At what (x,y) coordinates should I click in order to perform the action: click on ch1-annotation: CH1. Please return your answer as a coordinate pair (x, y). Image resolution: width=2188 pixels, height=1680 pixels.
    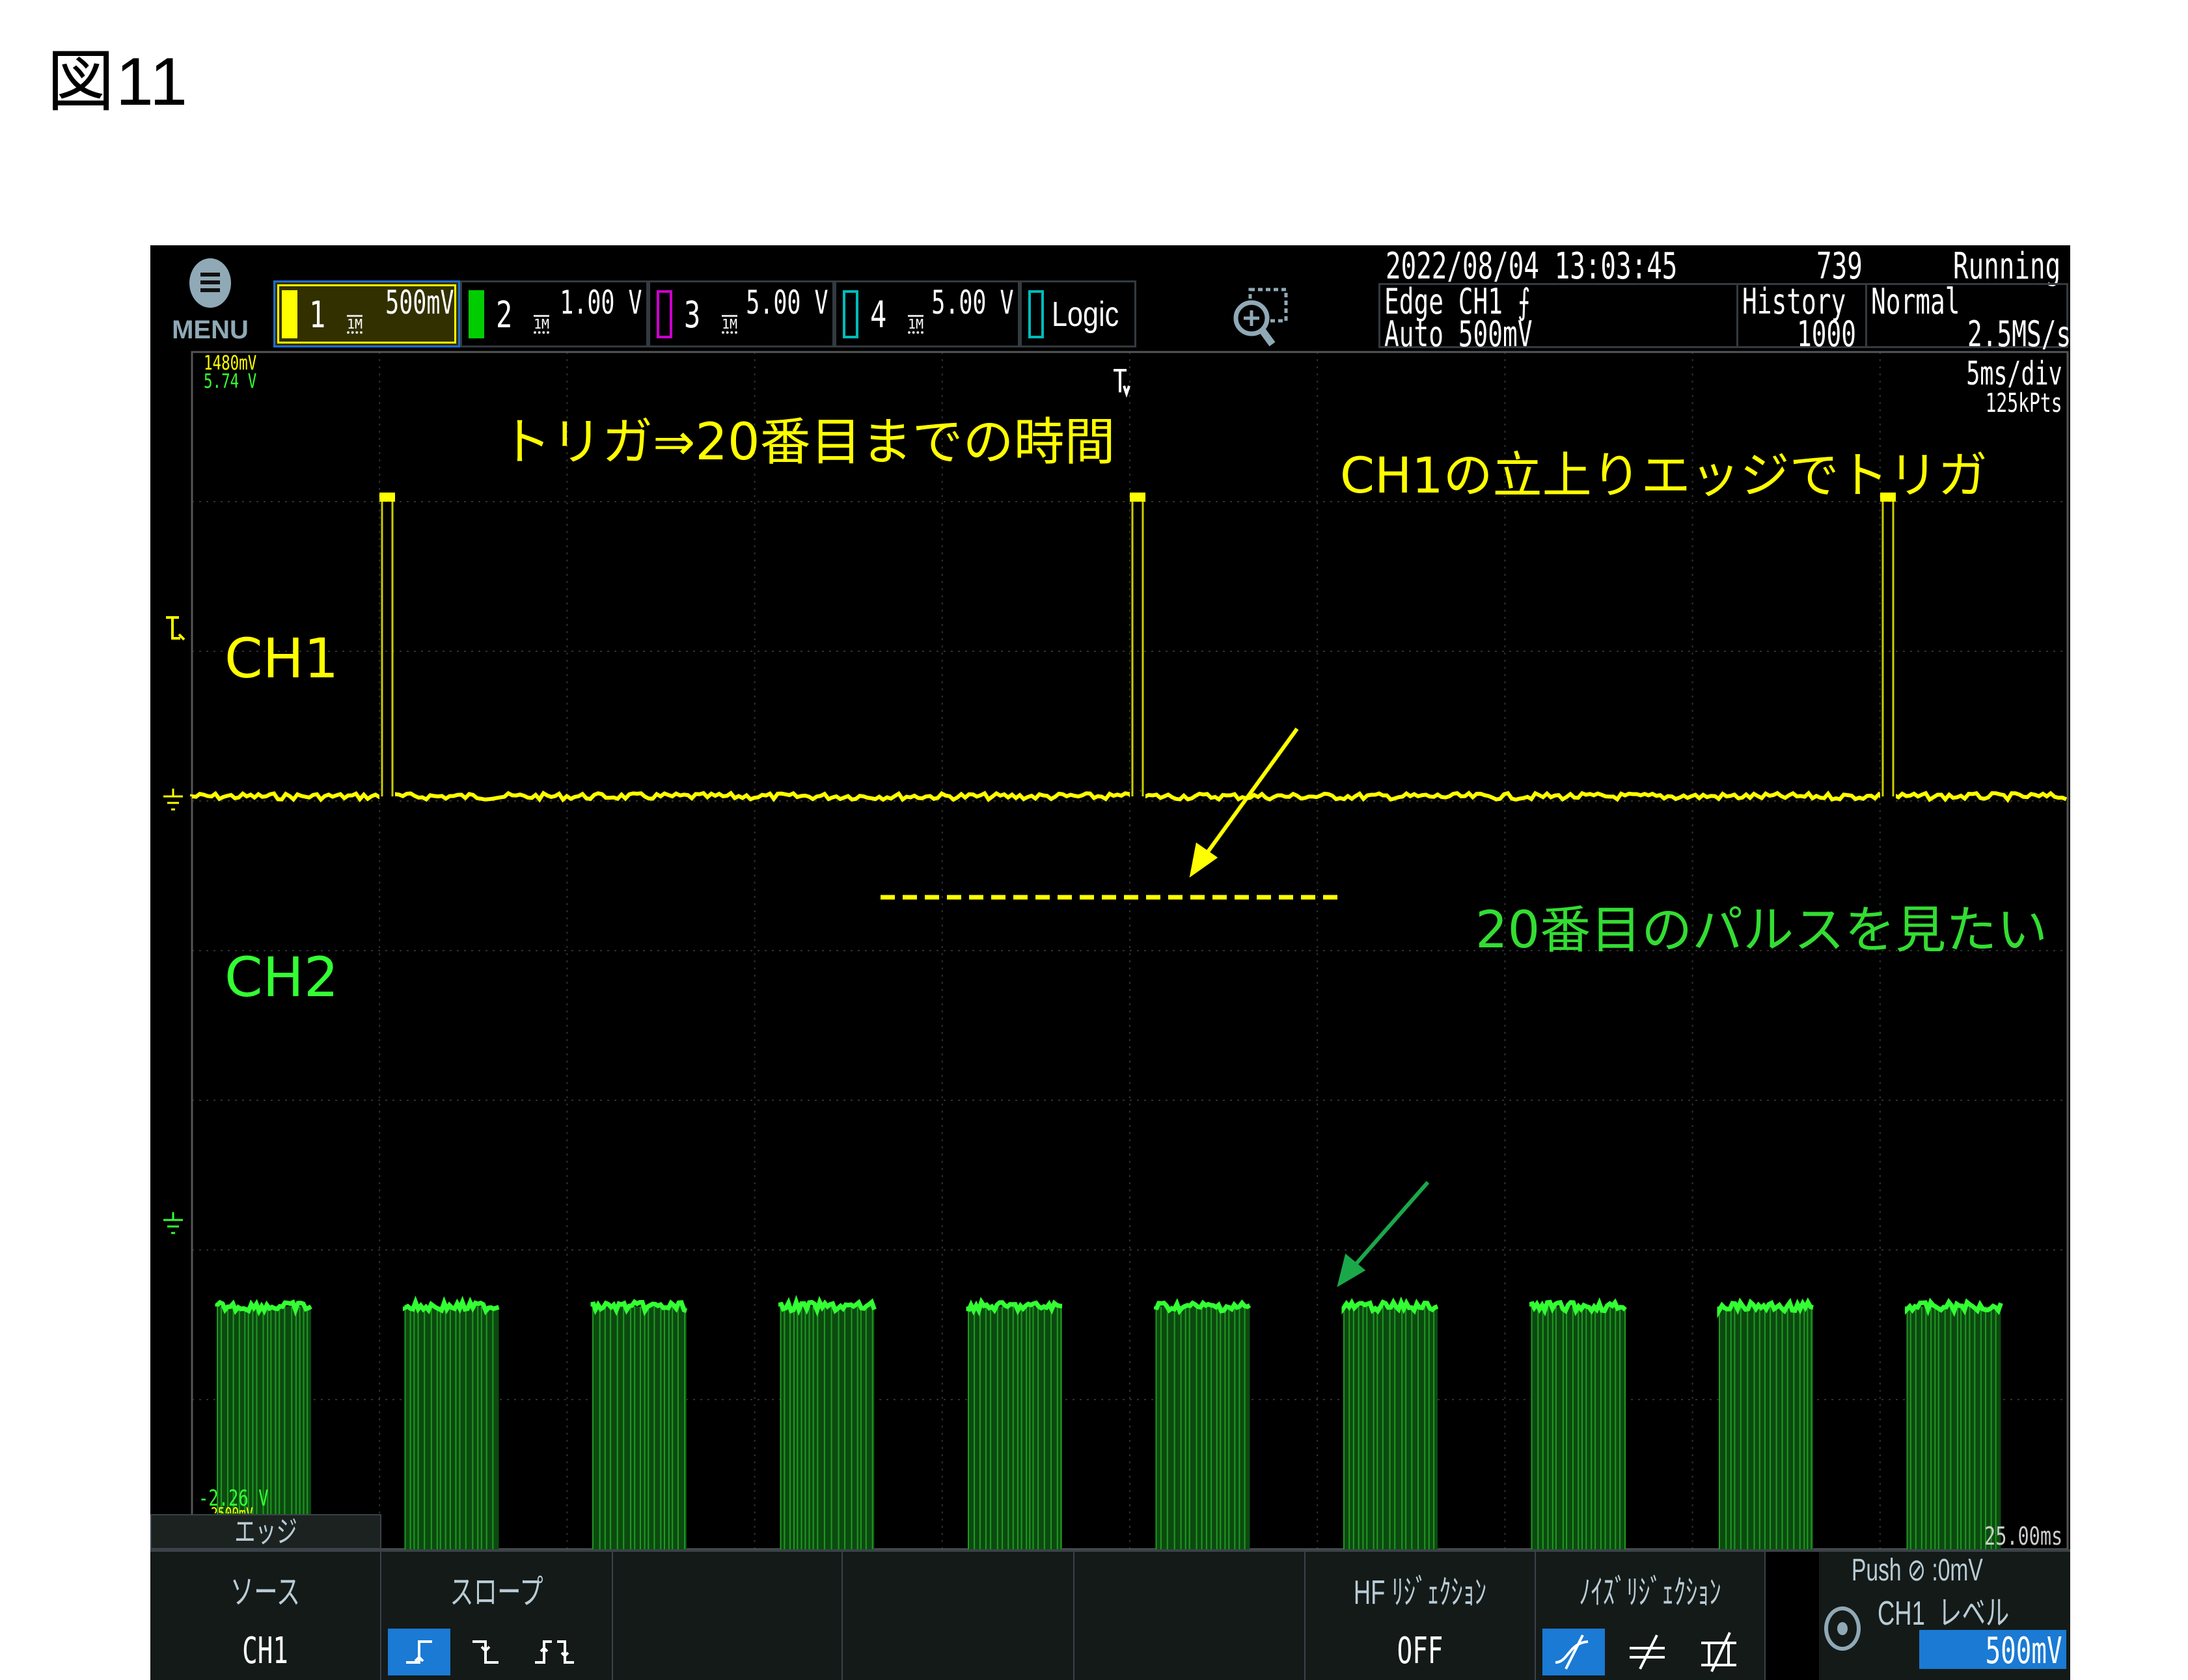
    Looking at the image, I should click on (282, 658).